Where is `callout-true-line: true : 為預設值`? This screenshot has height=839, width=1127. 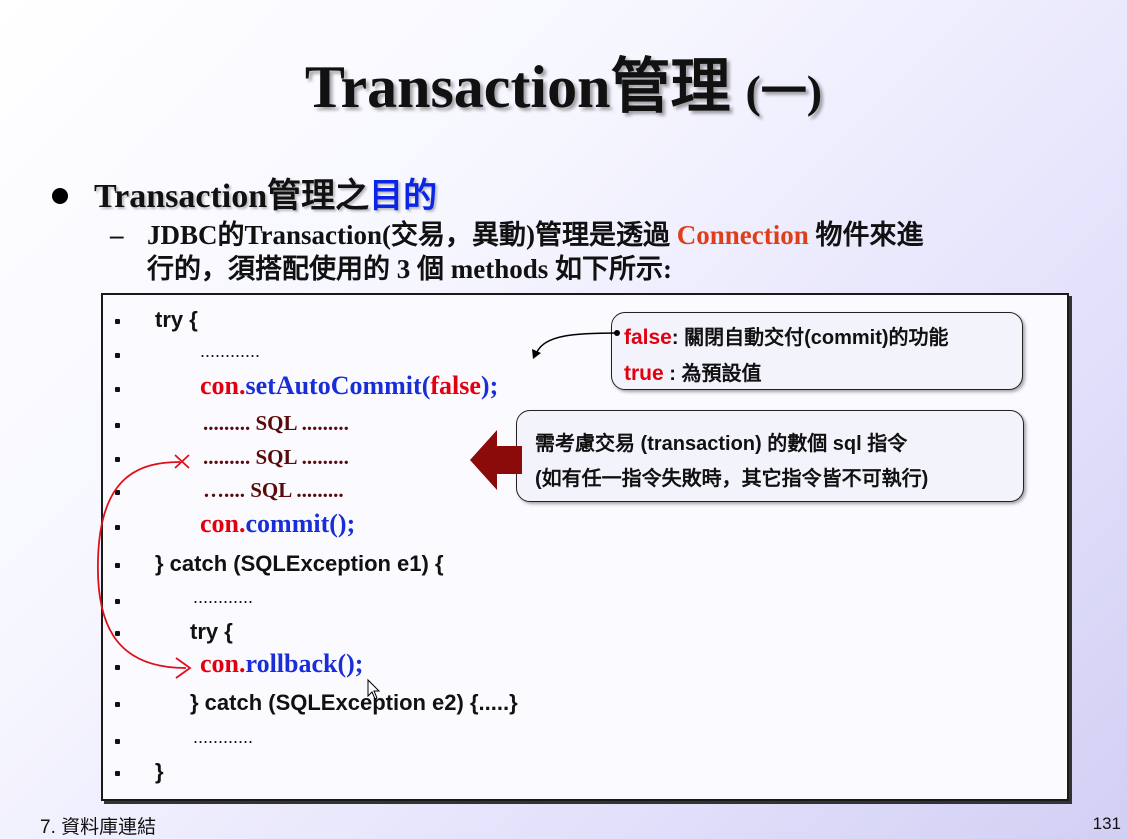
callout-true-line: true : 為預設值 is located at coordinates (692, 371).